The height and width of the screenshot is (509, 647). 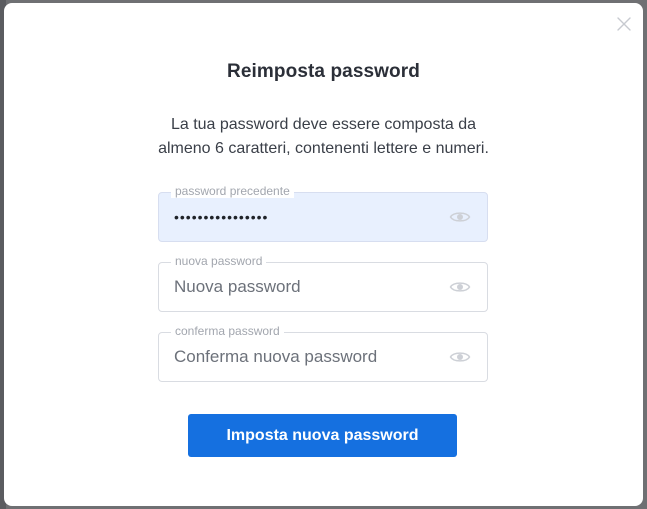 What do you see at coordinates (323, 71) in the screenshot?
I see `dialog-title: Reimposta password` at bounding box center [323, 71].